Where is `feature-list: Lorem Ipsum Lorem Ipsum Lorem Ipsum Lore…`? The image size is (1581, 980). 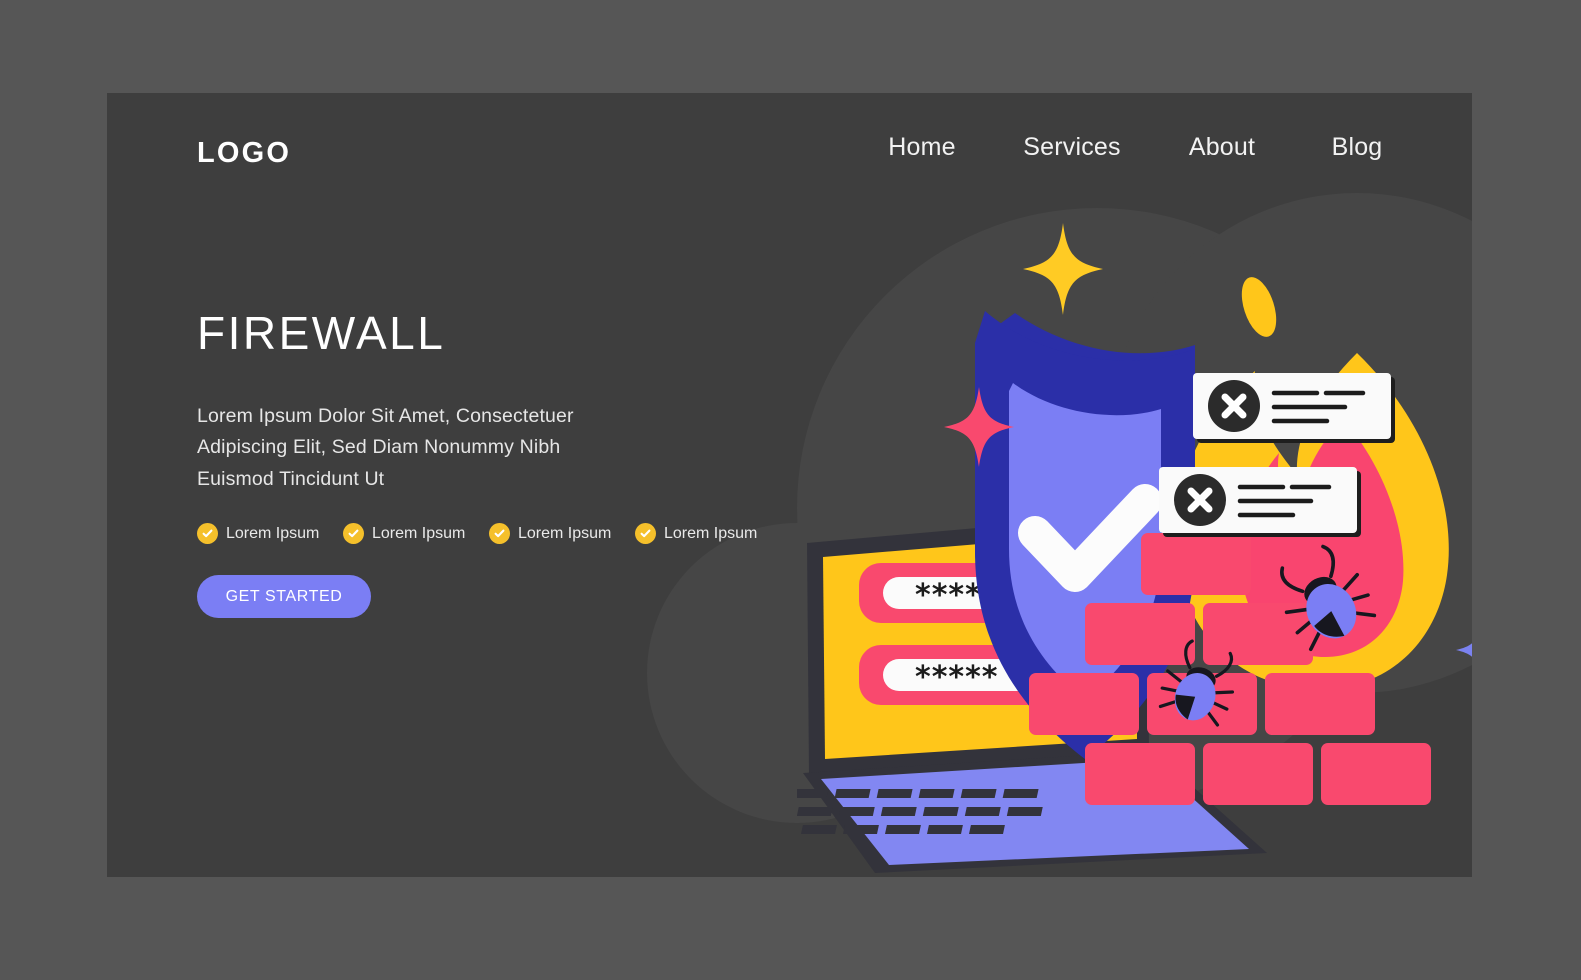 feature-list: Lorem Ipsum Lorem Ipsum Lorem Ipsum Lore… is located at coordinates (507, 534).